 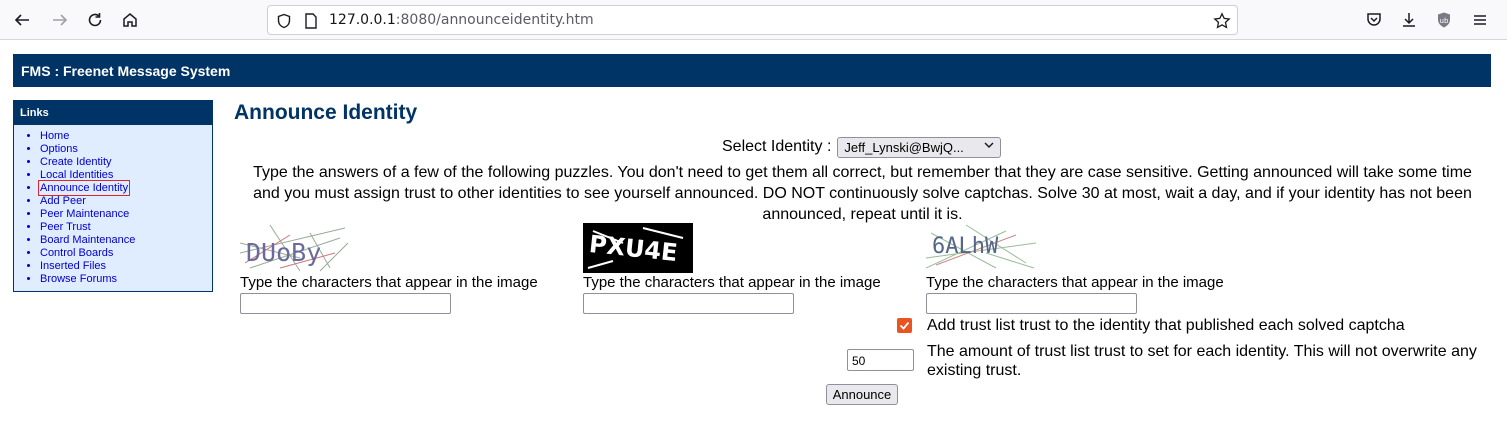 I want to click on ublock-icon: ub, so click(x=1444, y=20).